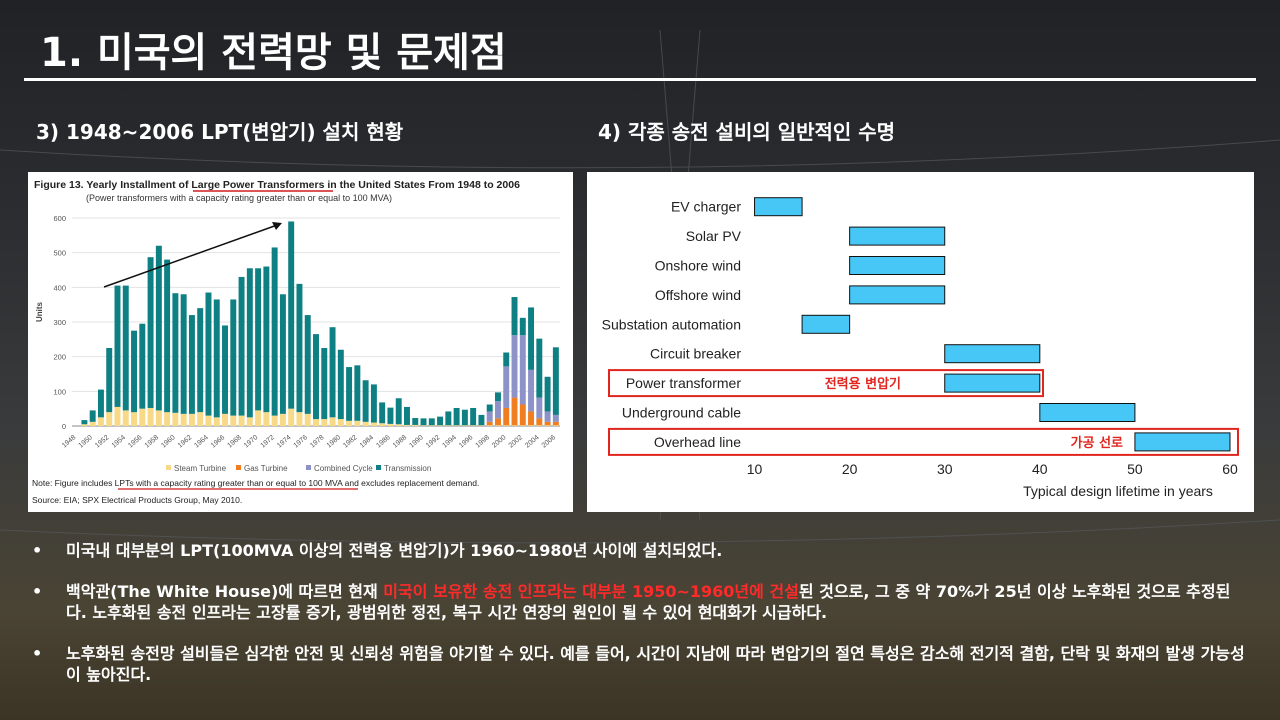 This screenshot has height=720, width=1280. I want to click on category-label: Solar PV, so click(714, 236).